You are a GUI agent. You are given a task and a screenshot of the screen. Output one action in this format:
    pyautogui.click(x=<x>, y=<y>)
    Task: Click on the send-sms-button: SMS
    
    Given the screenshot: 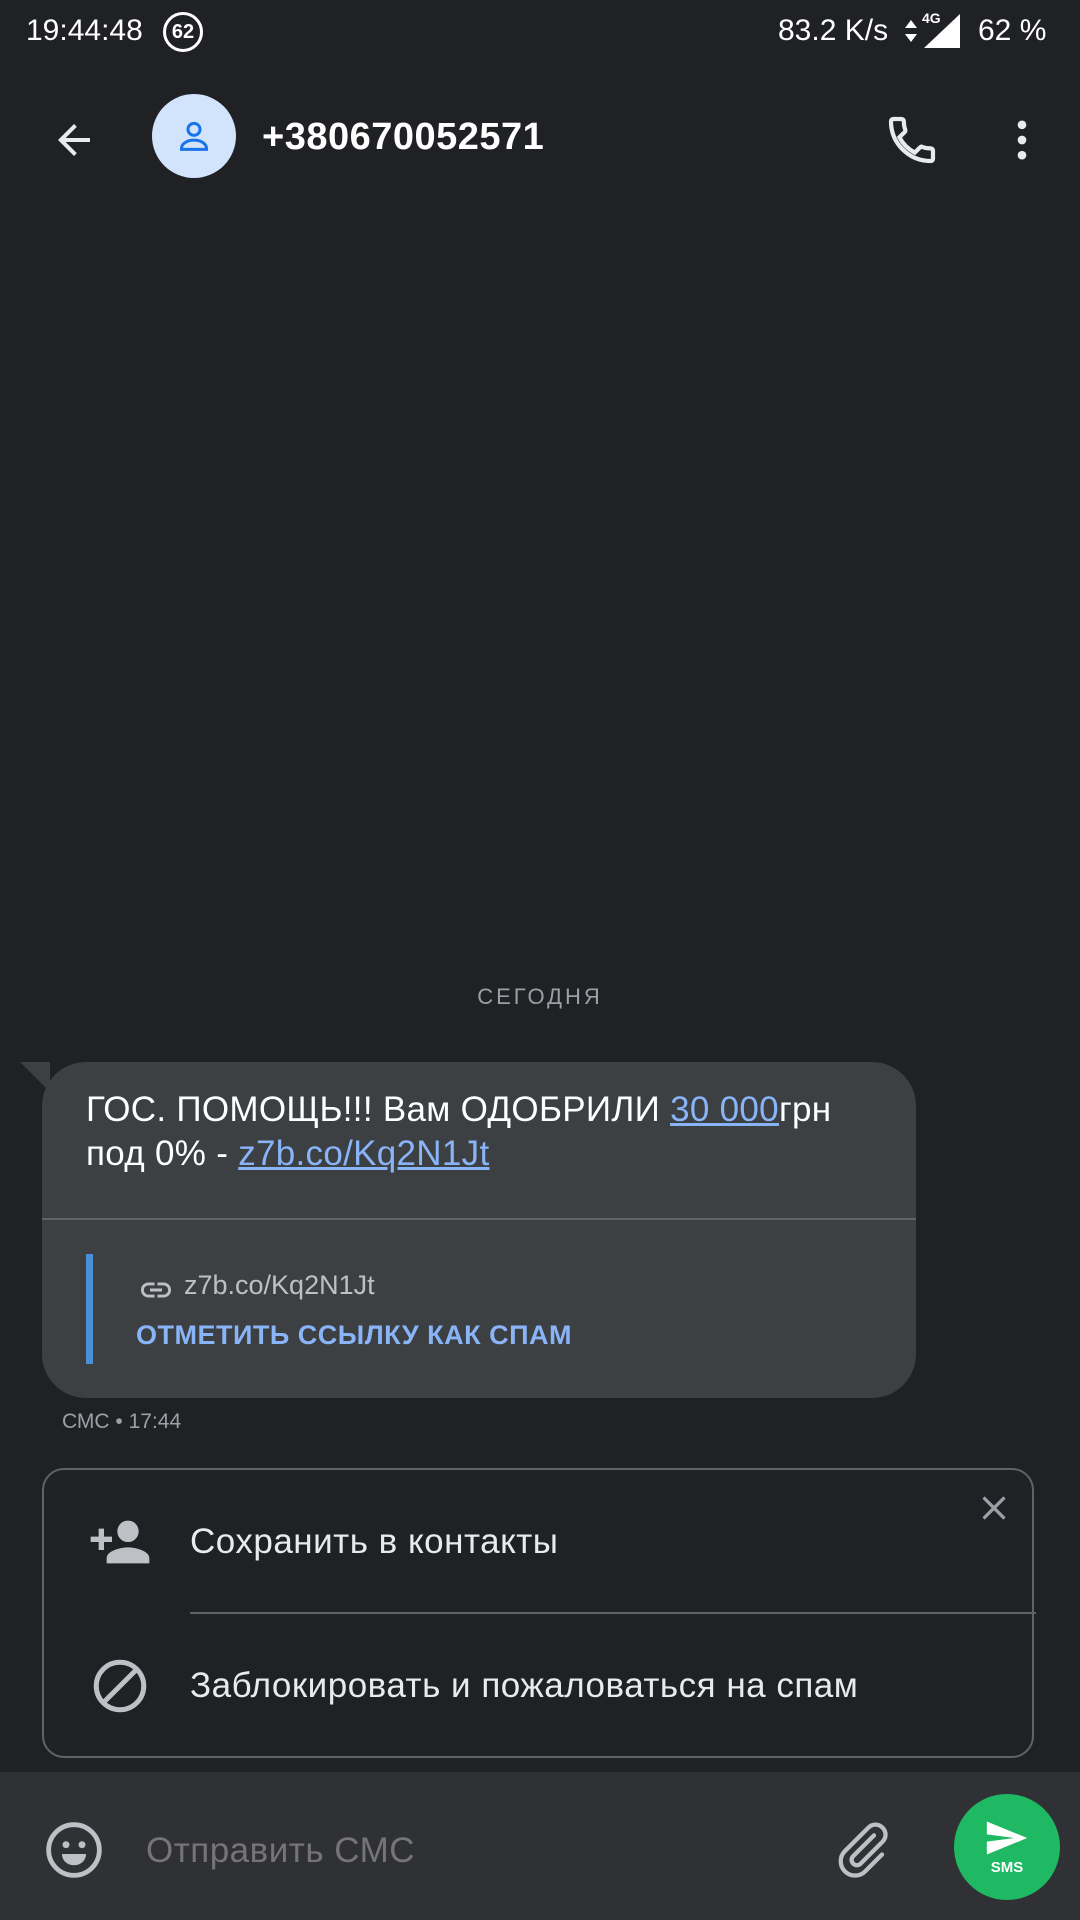 What is the action you would take?
    pyautogui.click(x=1007, y=1847)
    